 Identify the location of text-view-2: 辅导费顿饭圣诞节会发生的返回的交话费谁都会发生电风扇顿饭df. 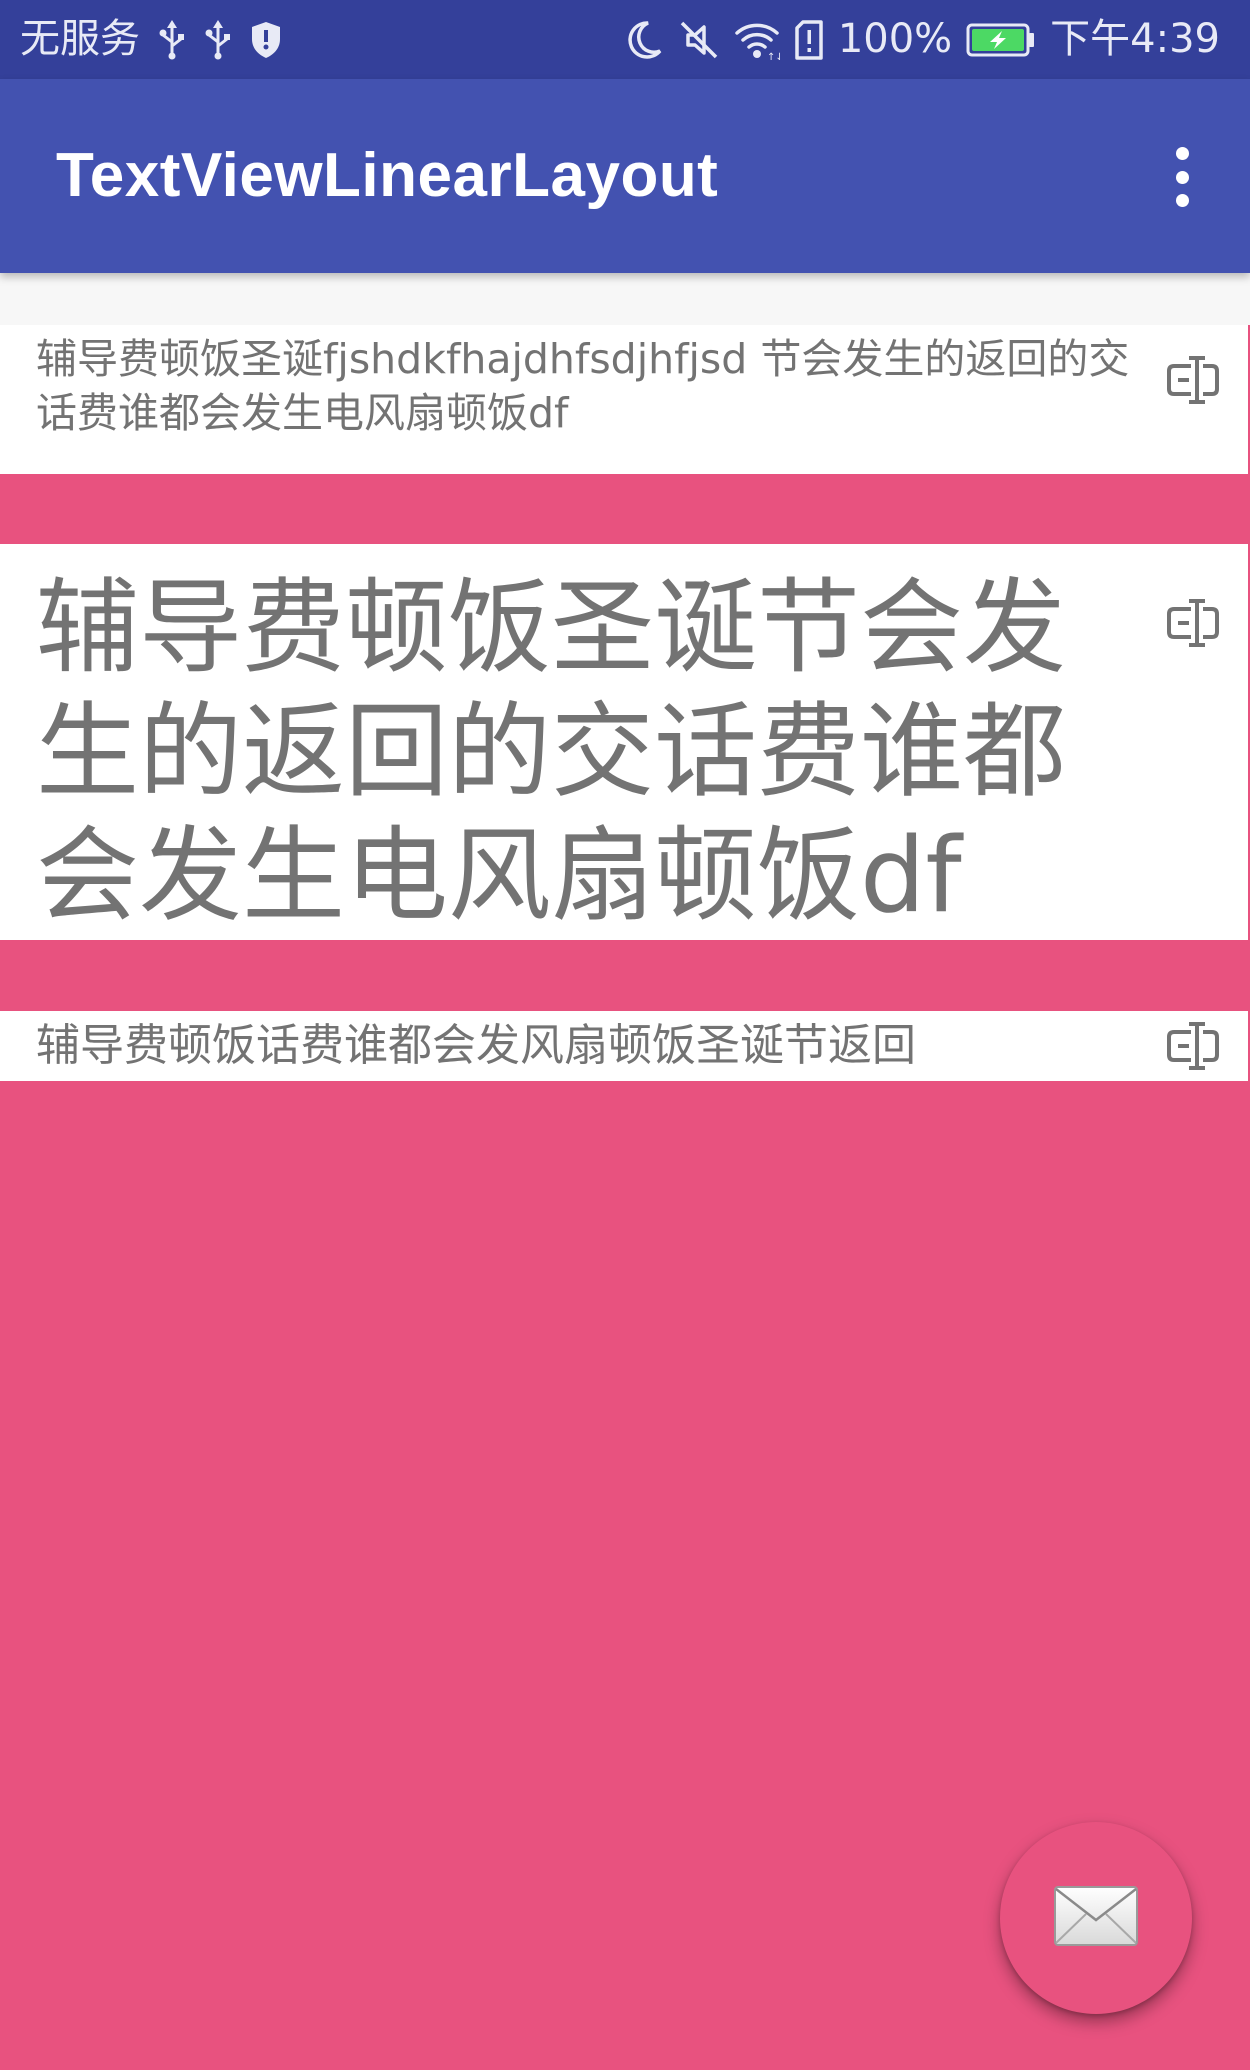
(551, 752).